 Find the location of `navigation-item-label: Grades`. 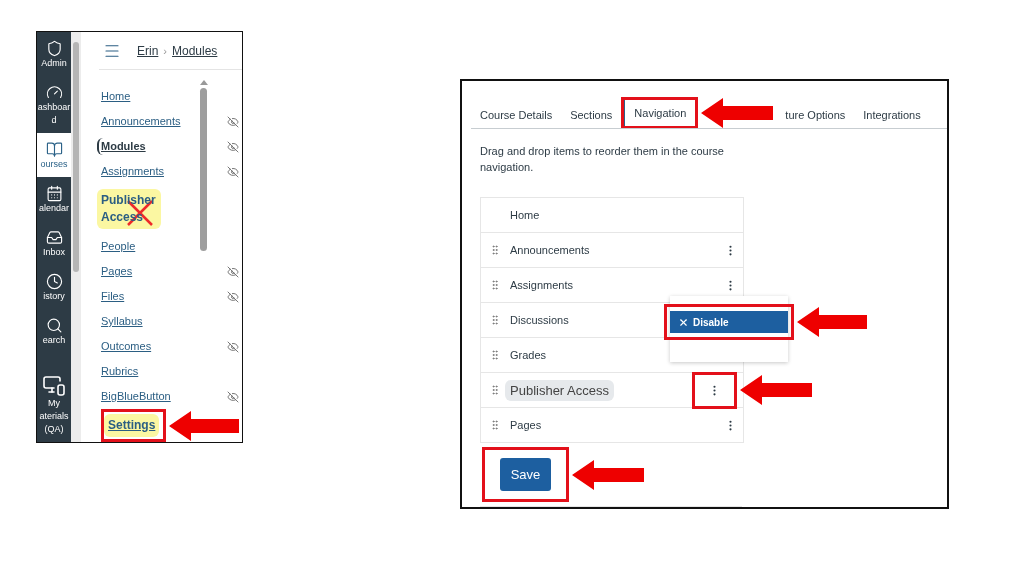

navigation-item-label: Grades is located at coordinates (528, 355).